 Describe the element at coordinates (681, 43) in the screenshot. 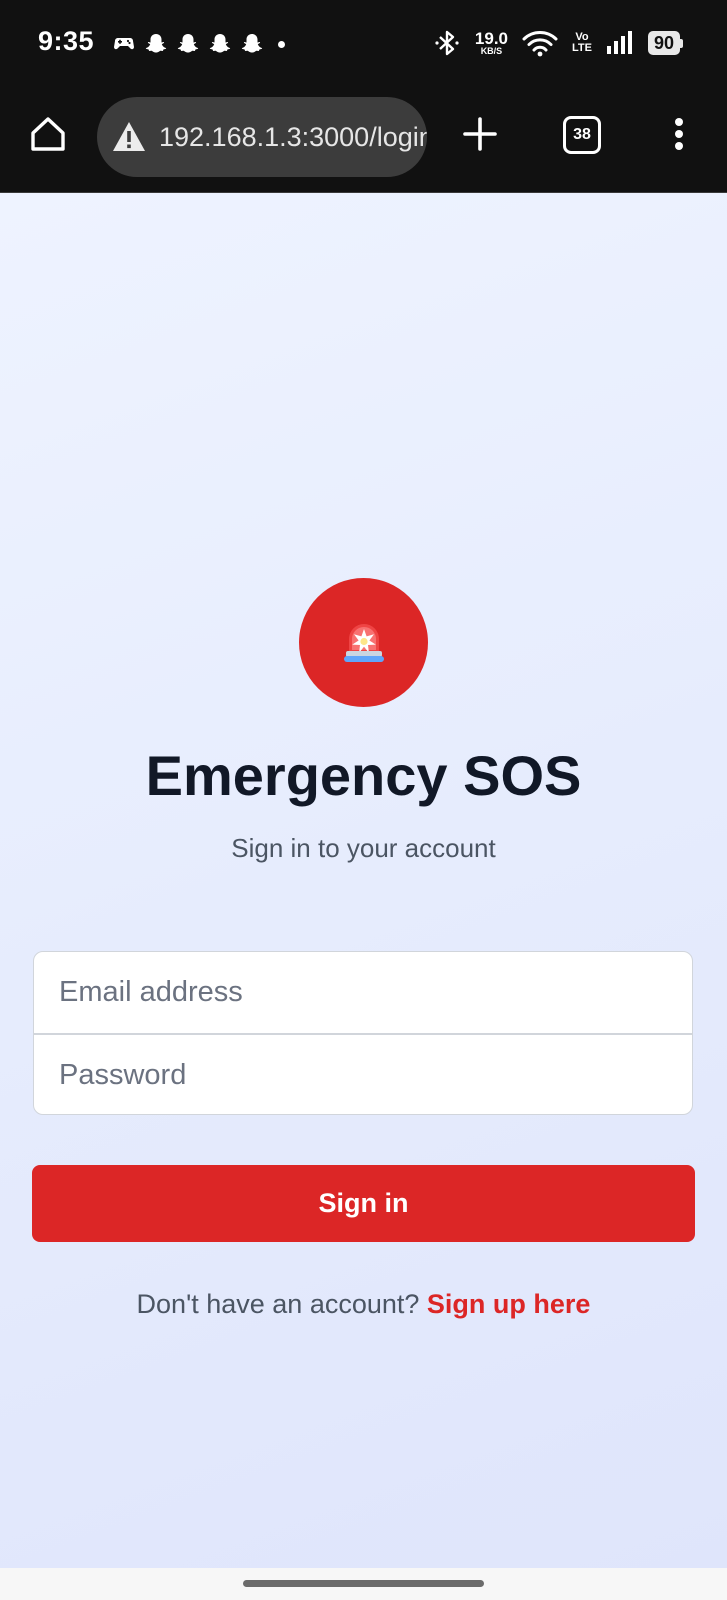

I see `battery-tip` at that location.